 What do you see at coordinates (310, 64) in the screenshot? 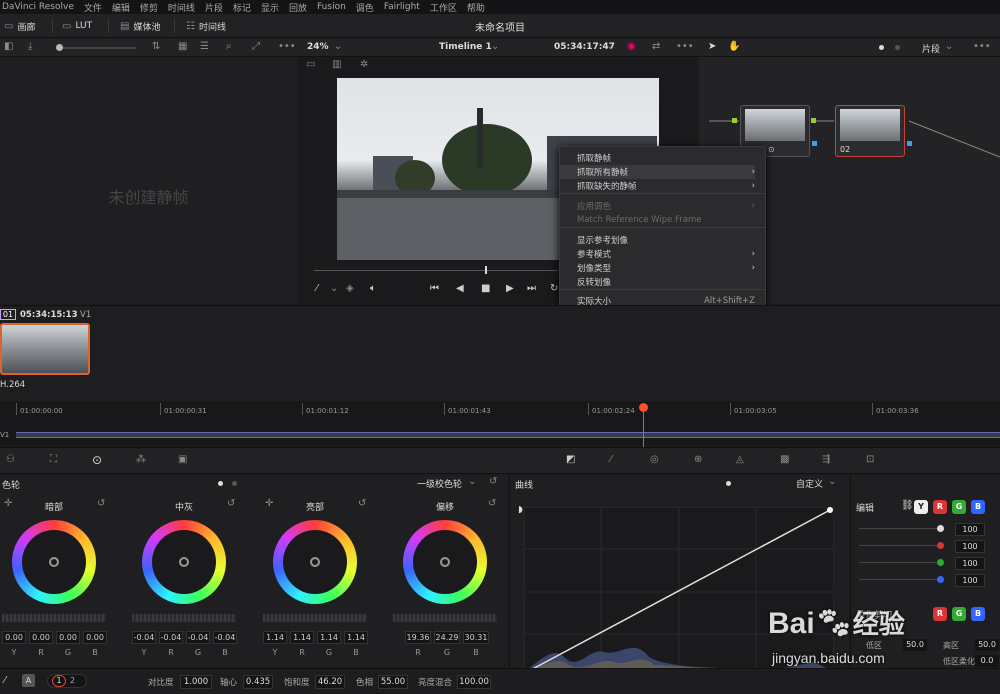
I see `single-view-icon: ▭` at bounding box center [310, 64].